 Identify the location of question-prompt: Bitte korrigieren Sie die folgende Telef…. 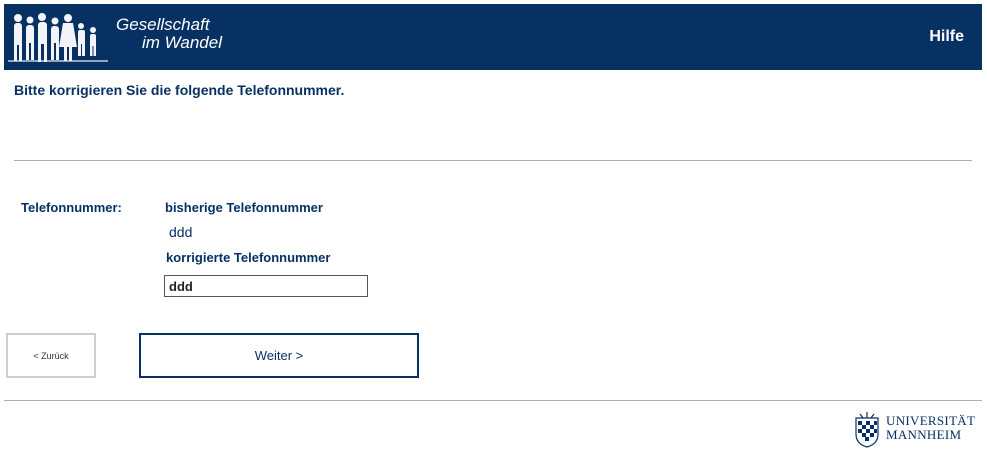
(179, 90).